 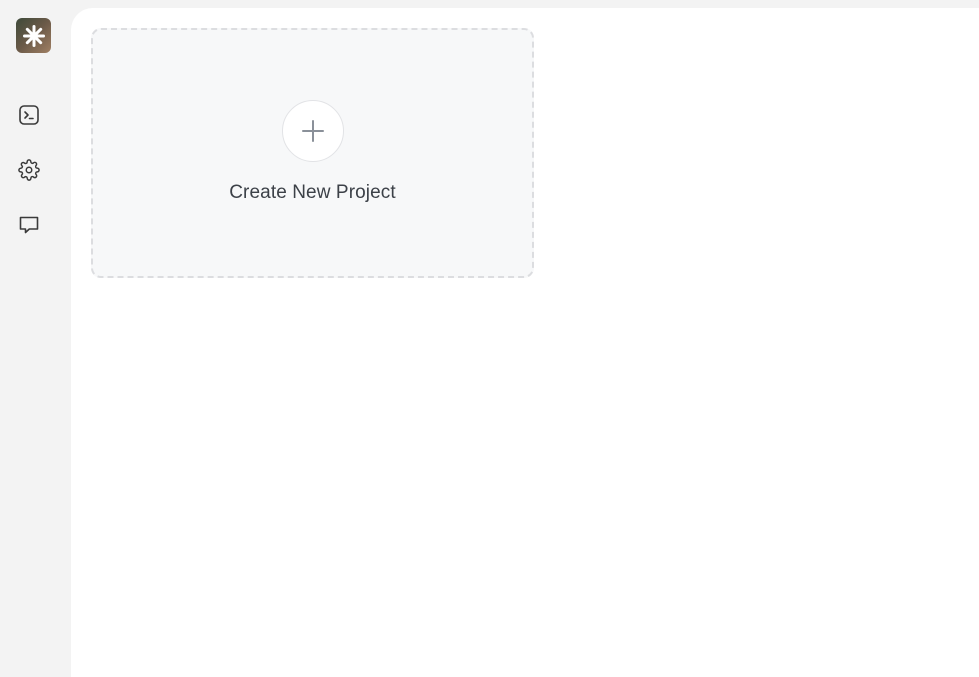 I want to click on sidebar-item-settings, so click(x=29, y=170).